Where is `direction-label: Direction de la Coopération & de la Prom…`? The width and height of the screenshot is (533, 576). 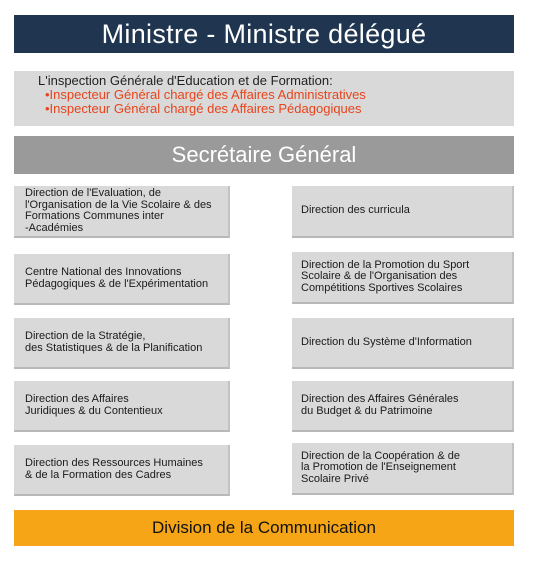 direction-label: Direction de la Coopération & de la Prom… is located at coordinates (380, 467).